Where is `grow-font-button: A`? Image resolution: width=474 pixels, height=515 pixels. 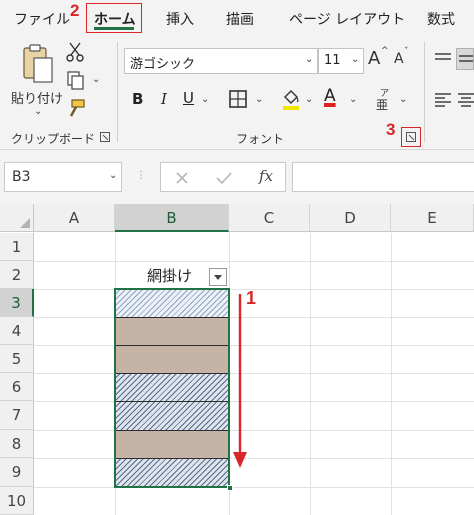
grow-font-button: A is located at coordinates (374, 58).